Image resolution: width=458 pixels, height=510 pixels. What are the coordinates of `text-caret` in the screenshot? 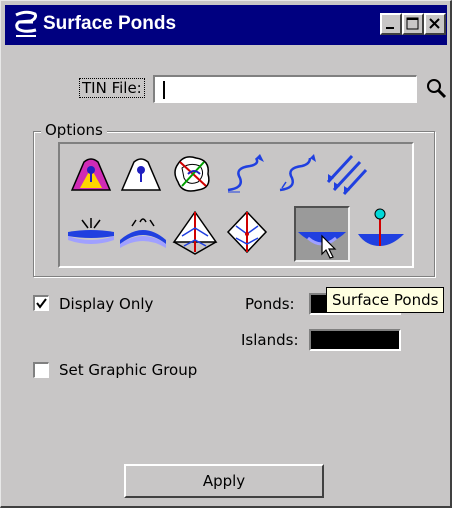 It's located at (164, 90).